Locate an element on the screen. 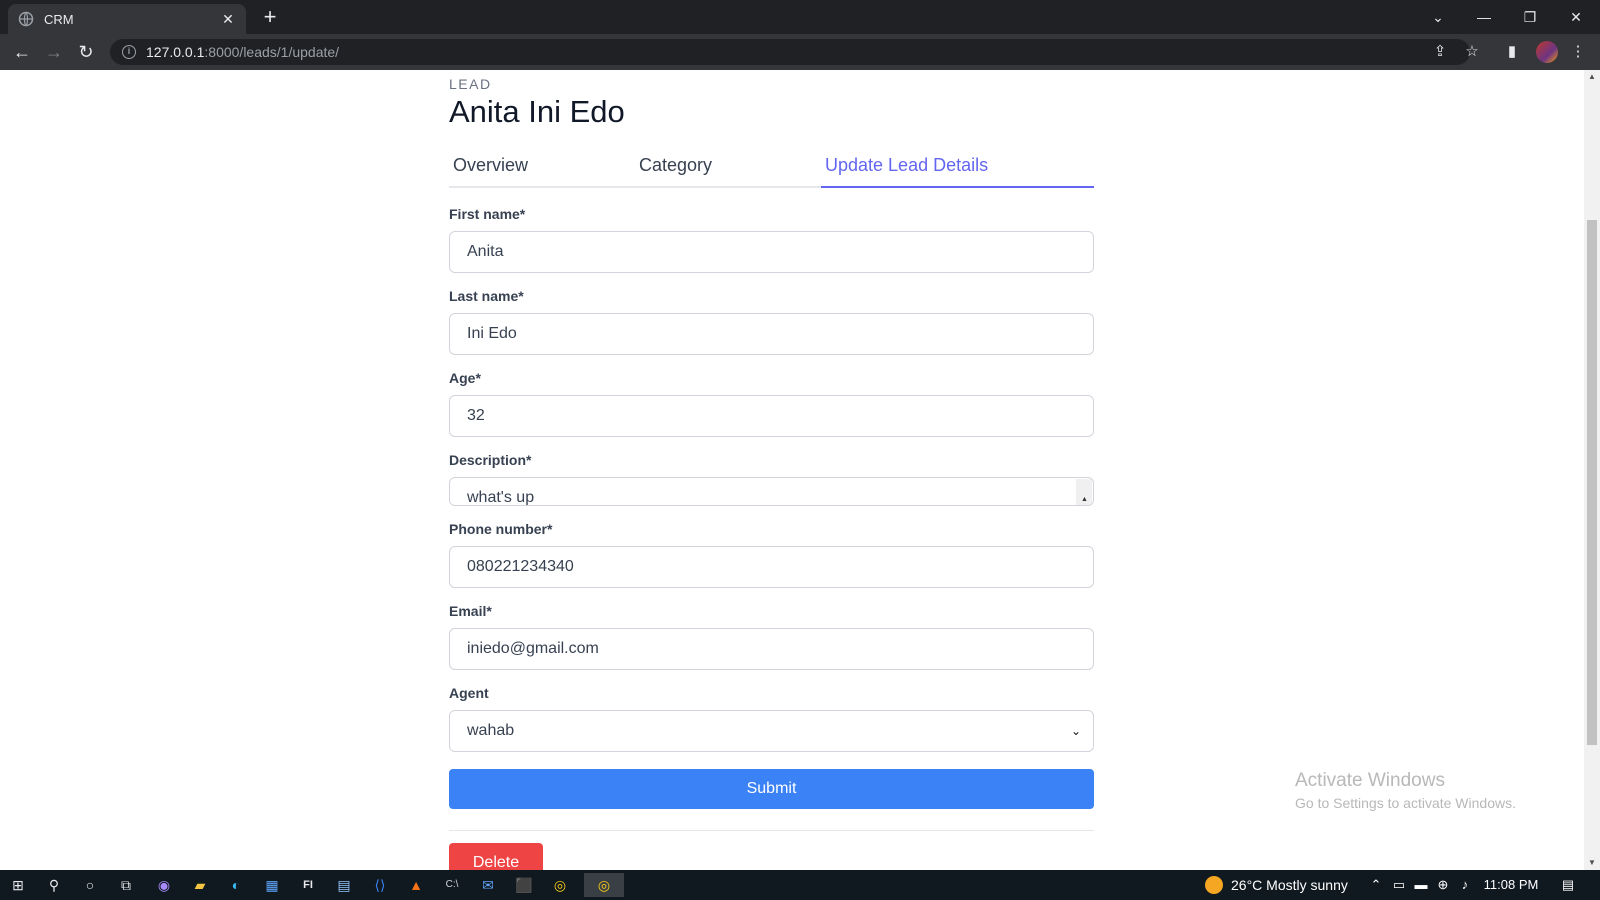 This screenshot has width=1600, height=900. agent-select: wahab ⌄ is located at coordinates (771, 731).